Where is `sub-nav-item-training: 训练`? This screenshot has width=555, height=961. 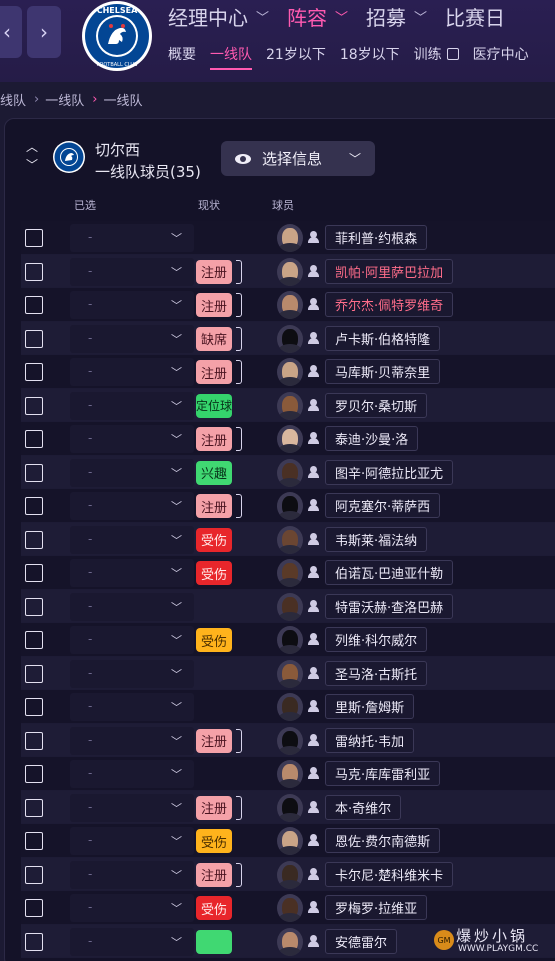
sub-nav-item-training: 训练 is located at coordinates (436, 57).